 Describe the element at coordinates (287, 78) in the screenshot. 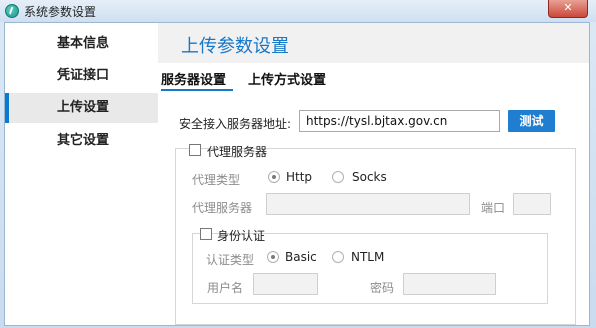

I see `tab-upload-method-settings: 上传方式设置` at that location.